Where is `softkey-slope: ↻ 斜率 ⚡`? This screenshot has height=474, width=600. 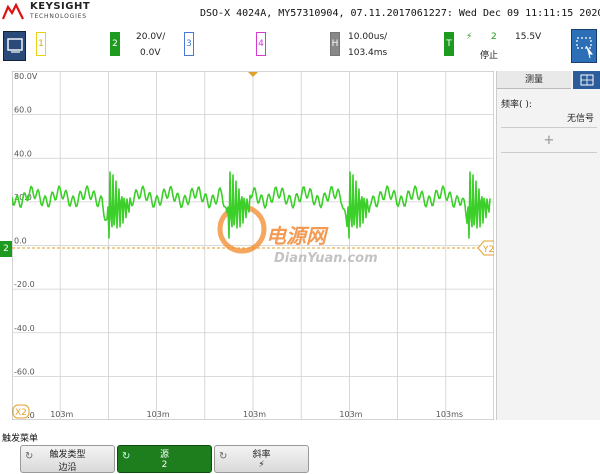
softkey-slope: ↻ 斜率 ⚡ is located at coordinates (261, 459).